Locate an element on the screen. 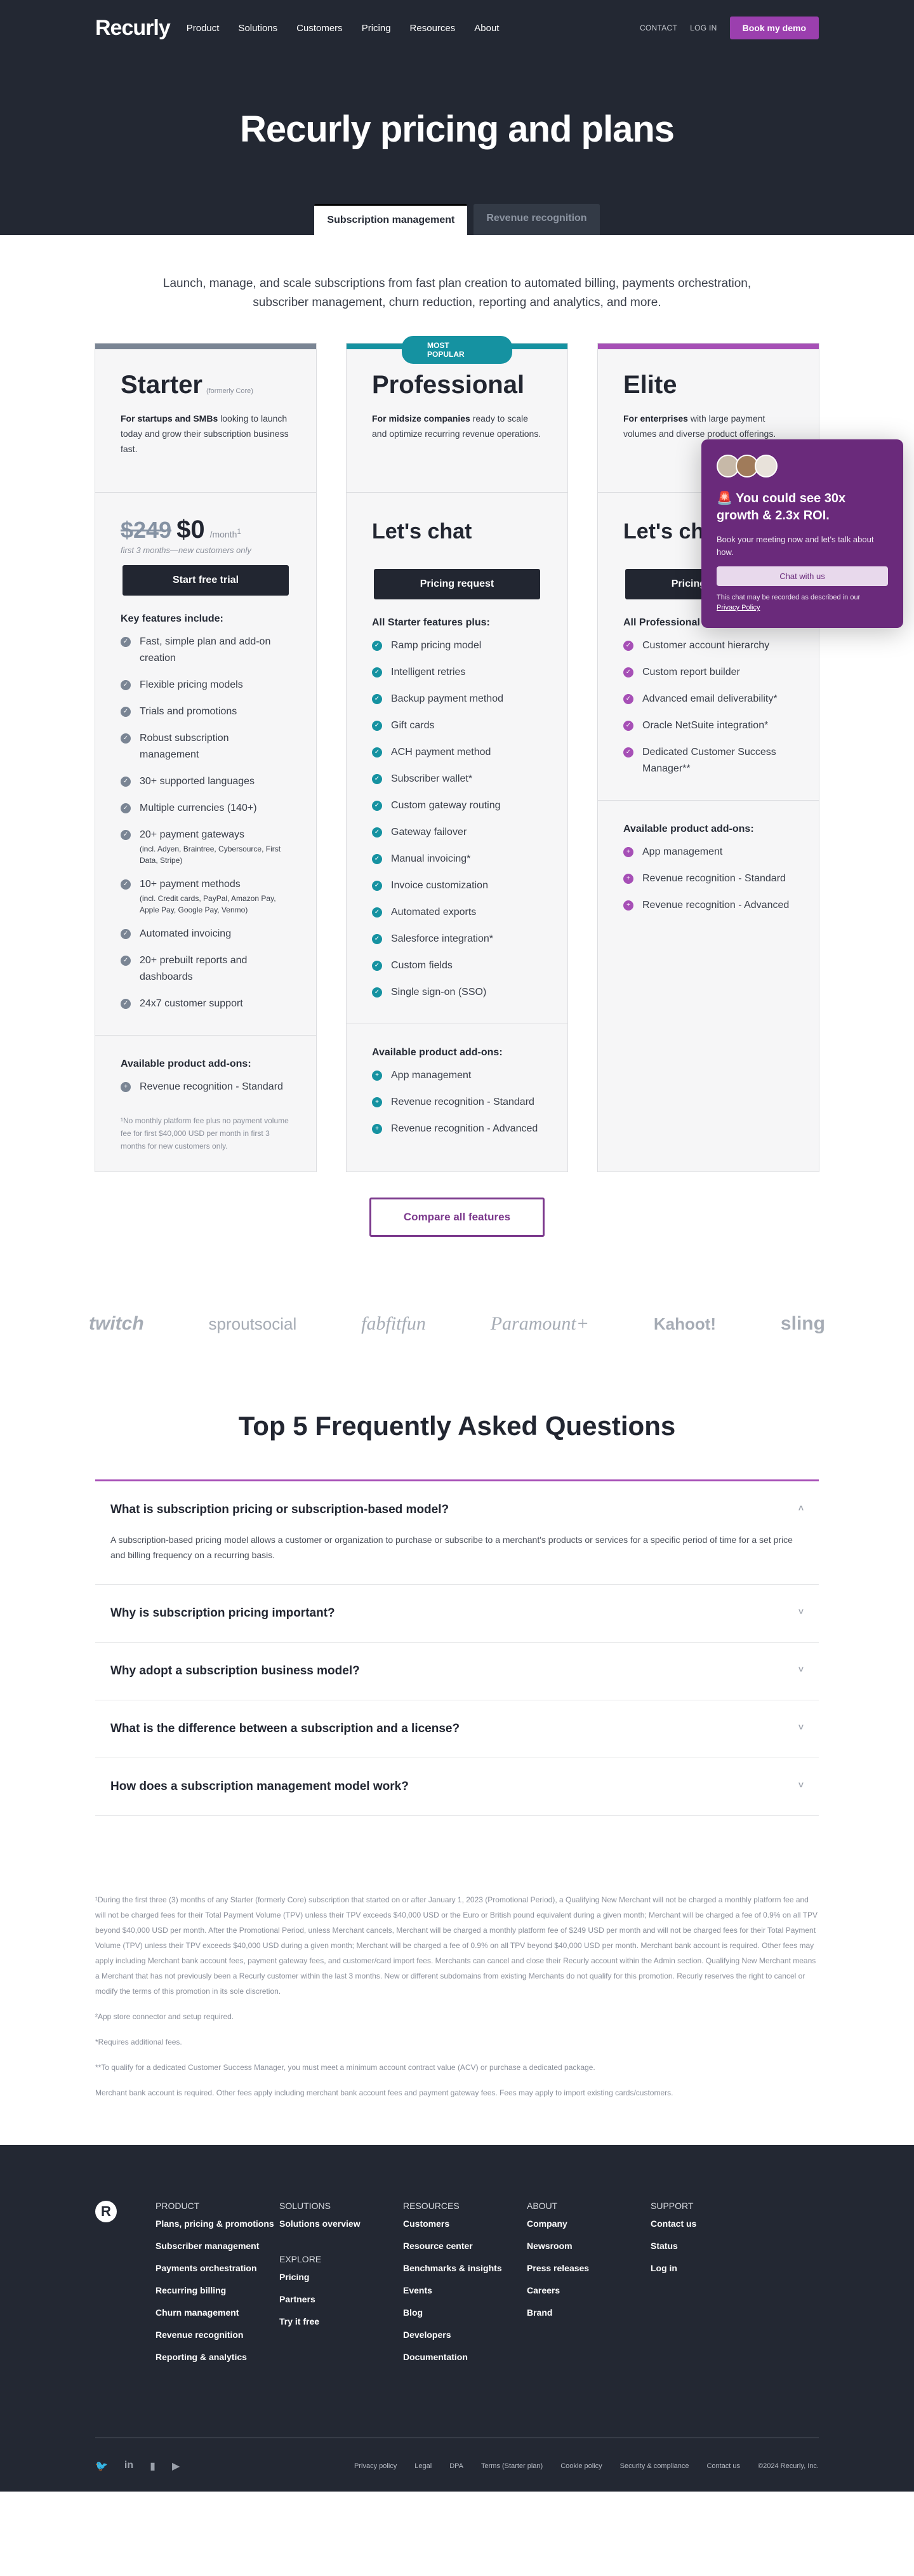  footer-link: Documentation is located at coordinates (465, 2357).